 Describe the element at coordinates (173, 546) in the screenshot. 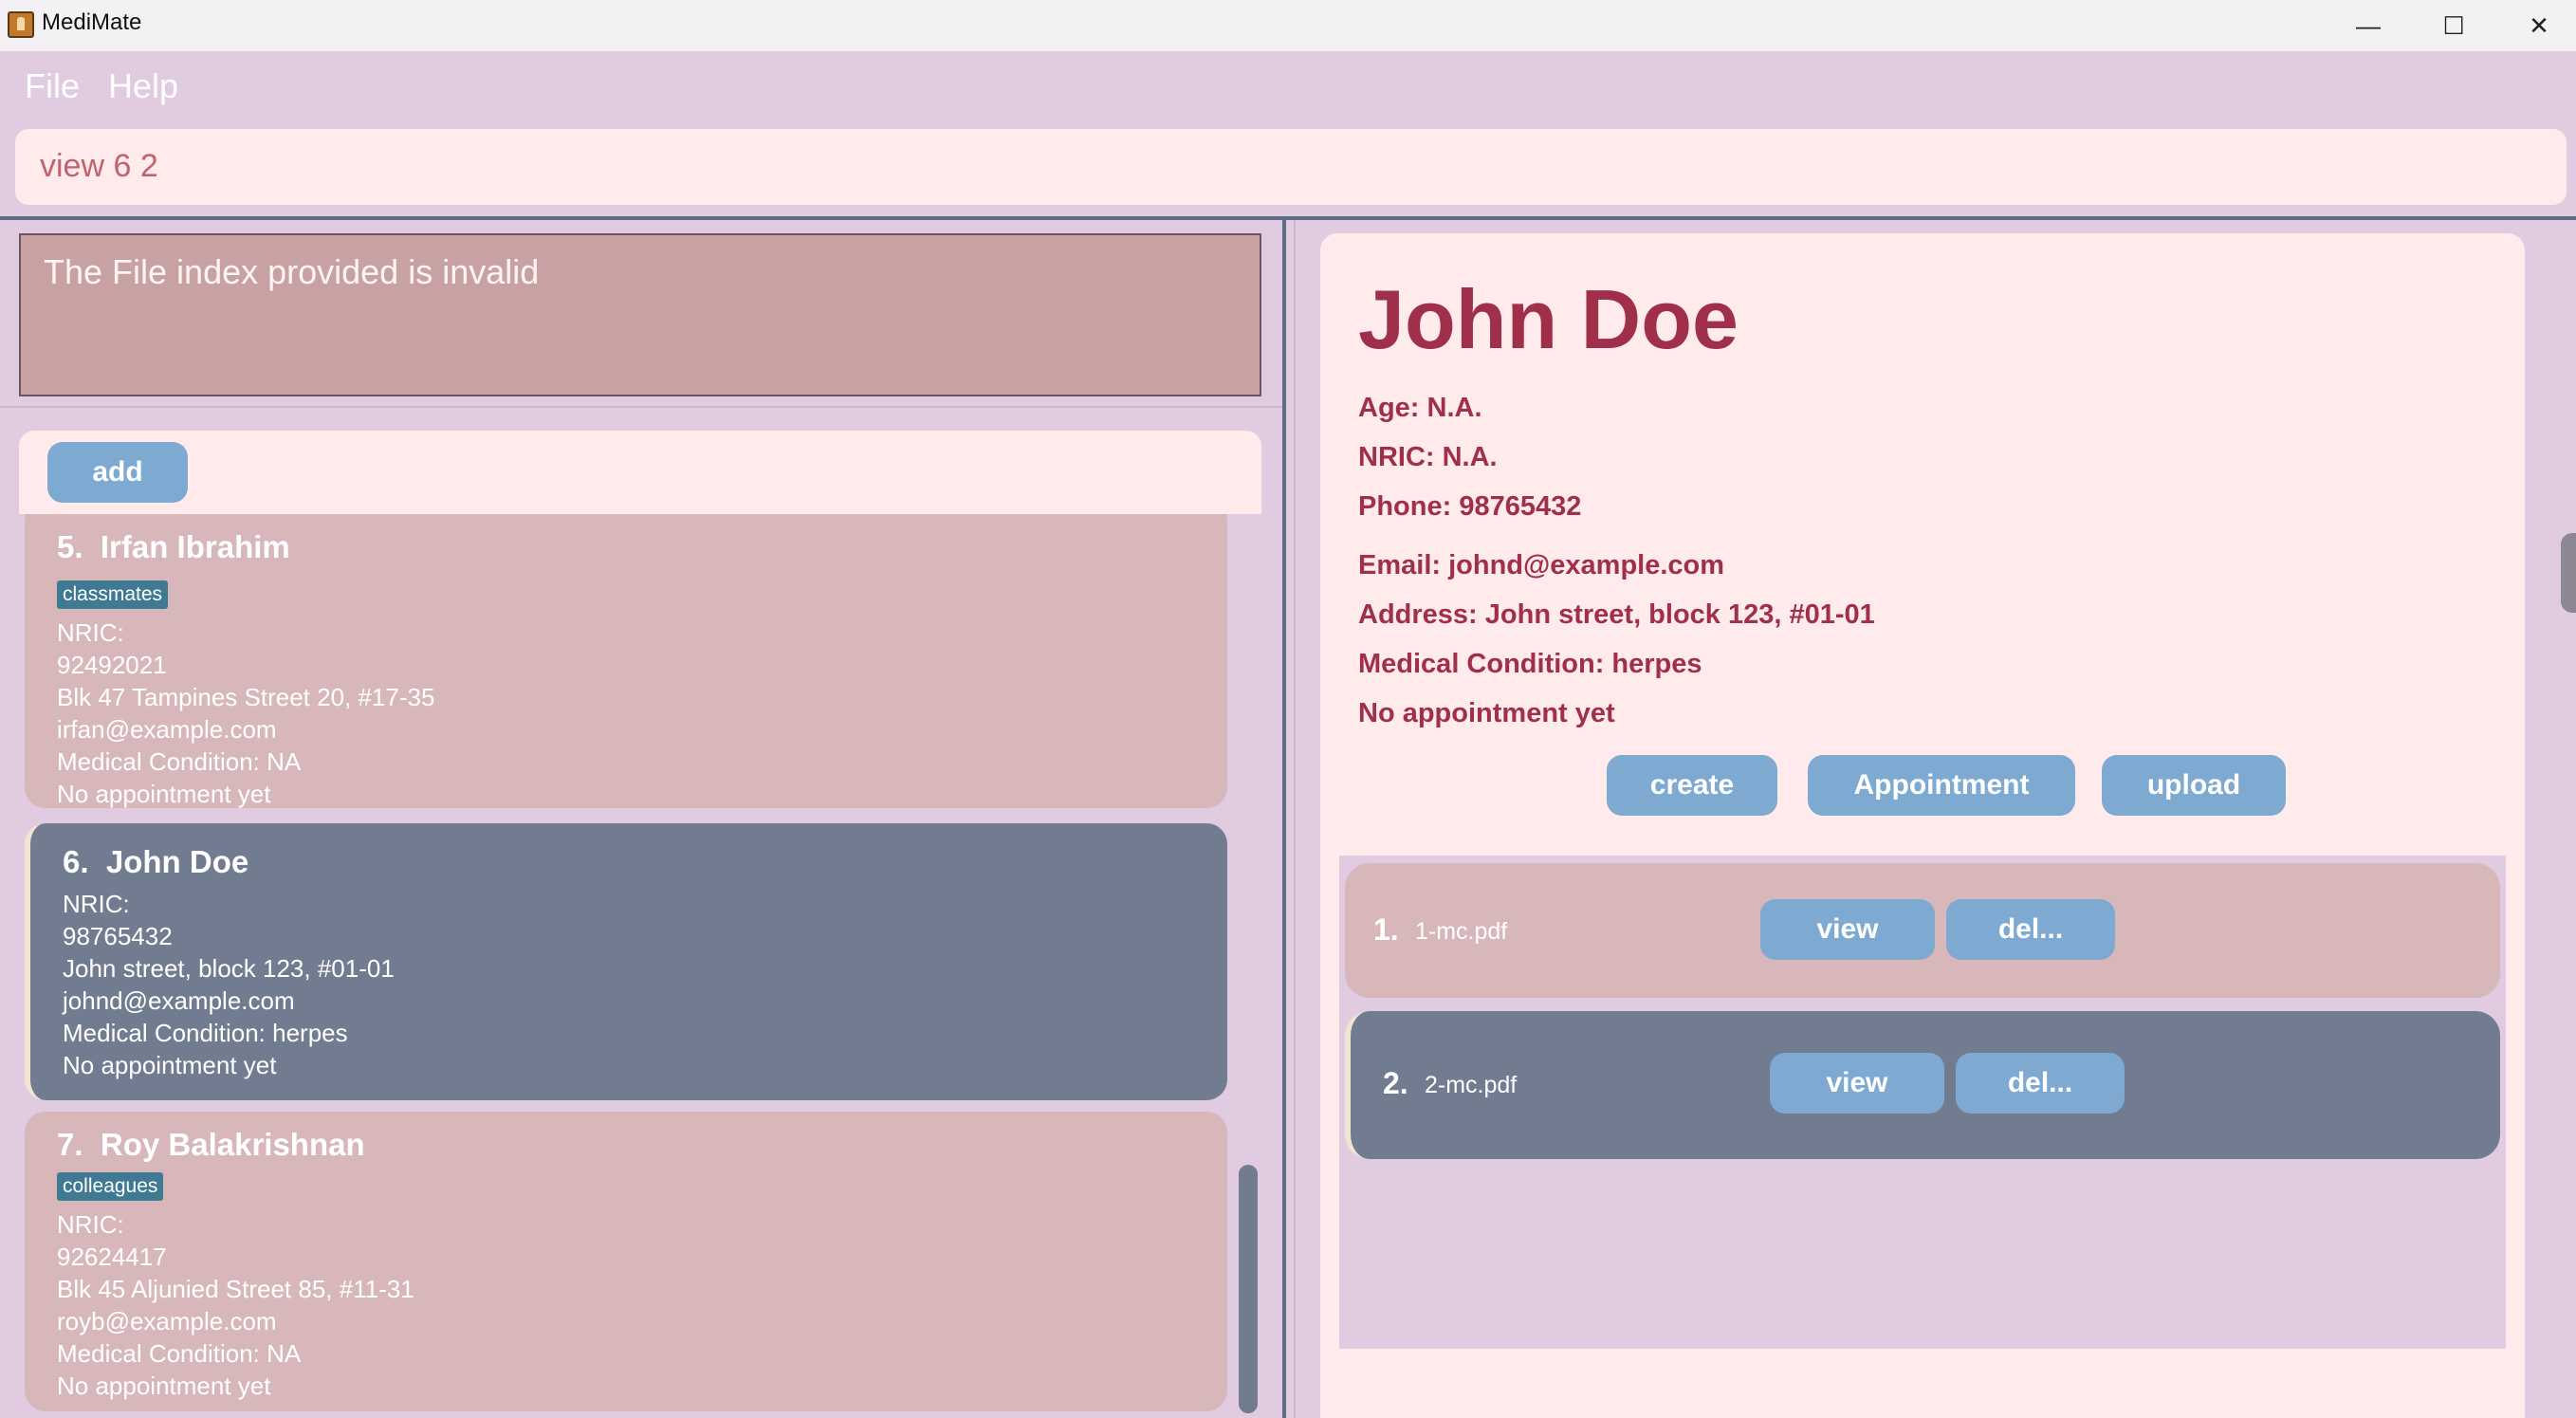

I see `person-name: 5. Irfan Ibrahim` at that location.